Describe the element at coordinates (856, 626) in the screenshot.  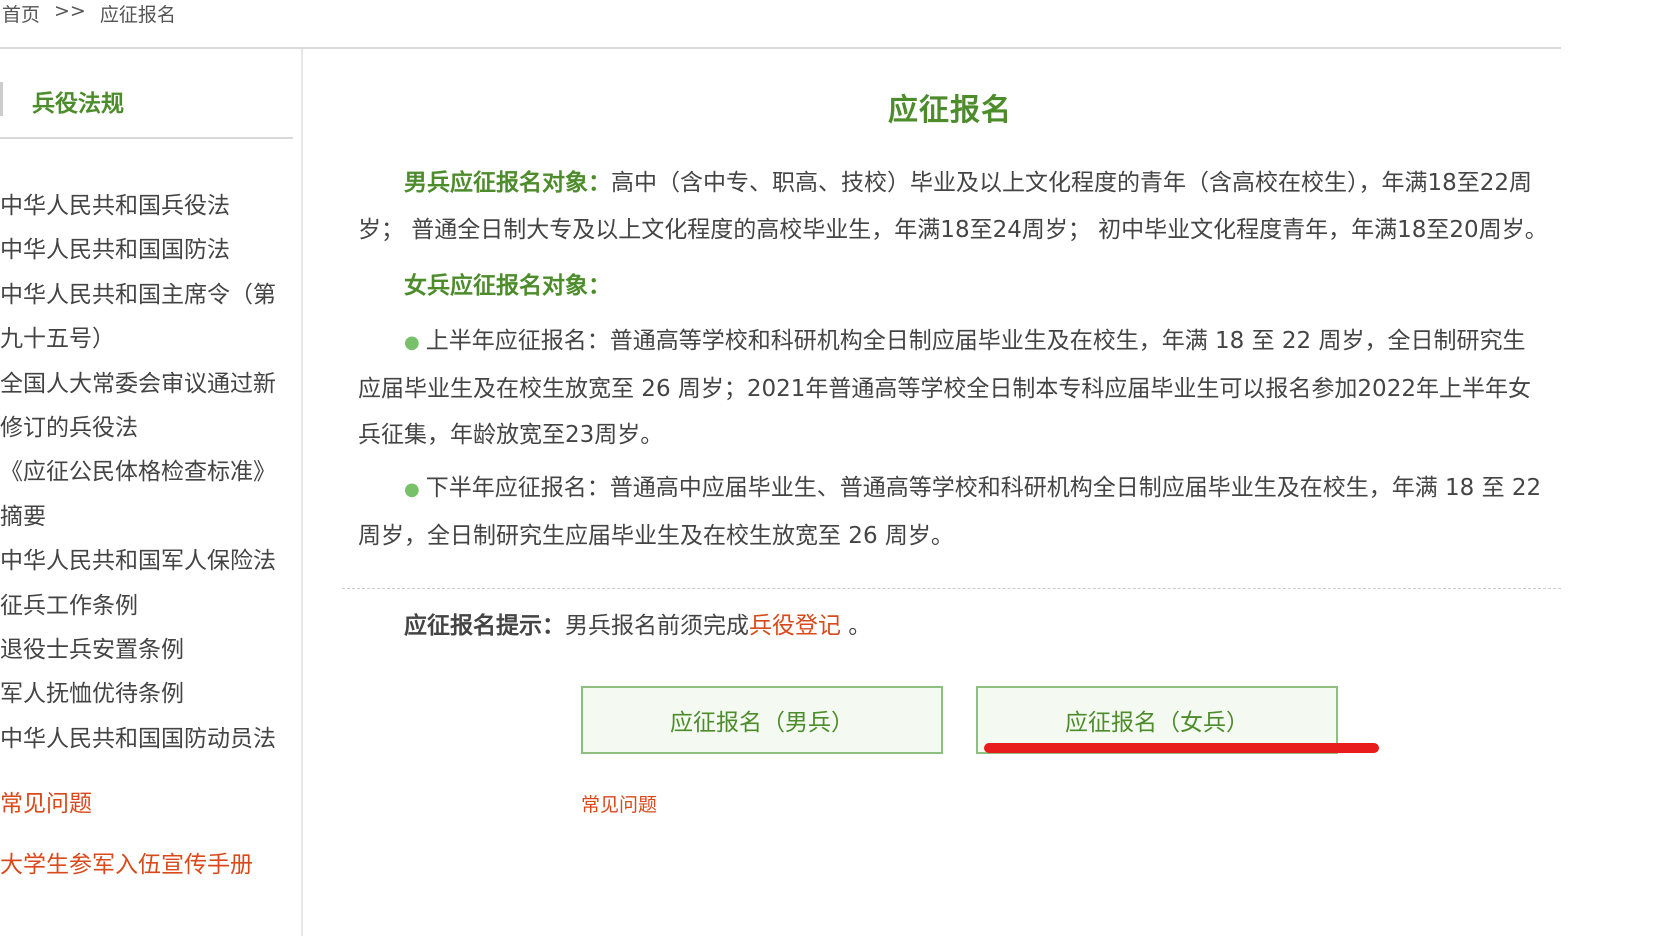
I see `registration-tip-suffix: 。` at that location.